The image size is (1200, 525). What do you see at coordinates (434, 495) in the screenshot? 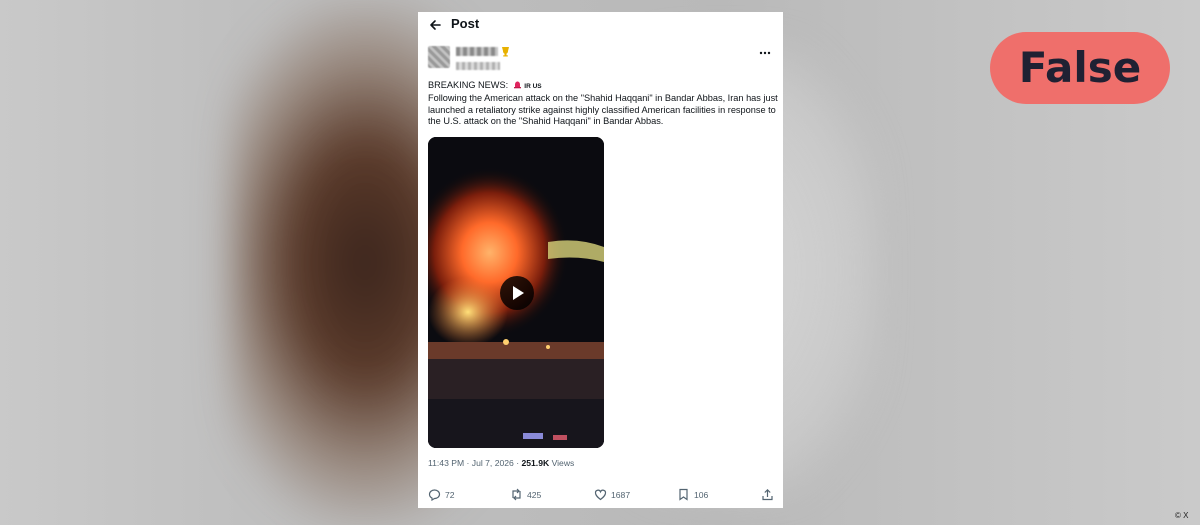
I see `reply-icon` at bounding box center [434, 495].